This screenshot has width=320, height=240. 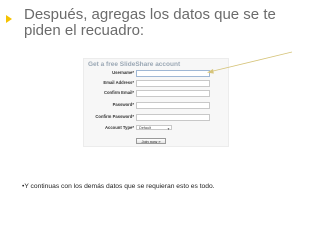 I want to click on confirm-password-row: Confirm Password*, so click(x=156, y=118).